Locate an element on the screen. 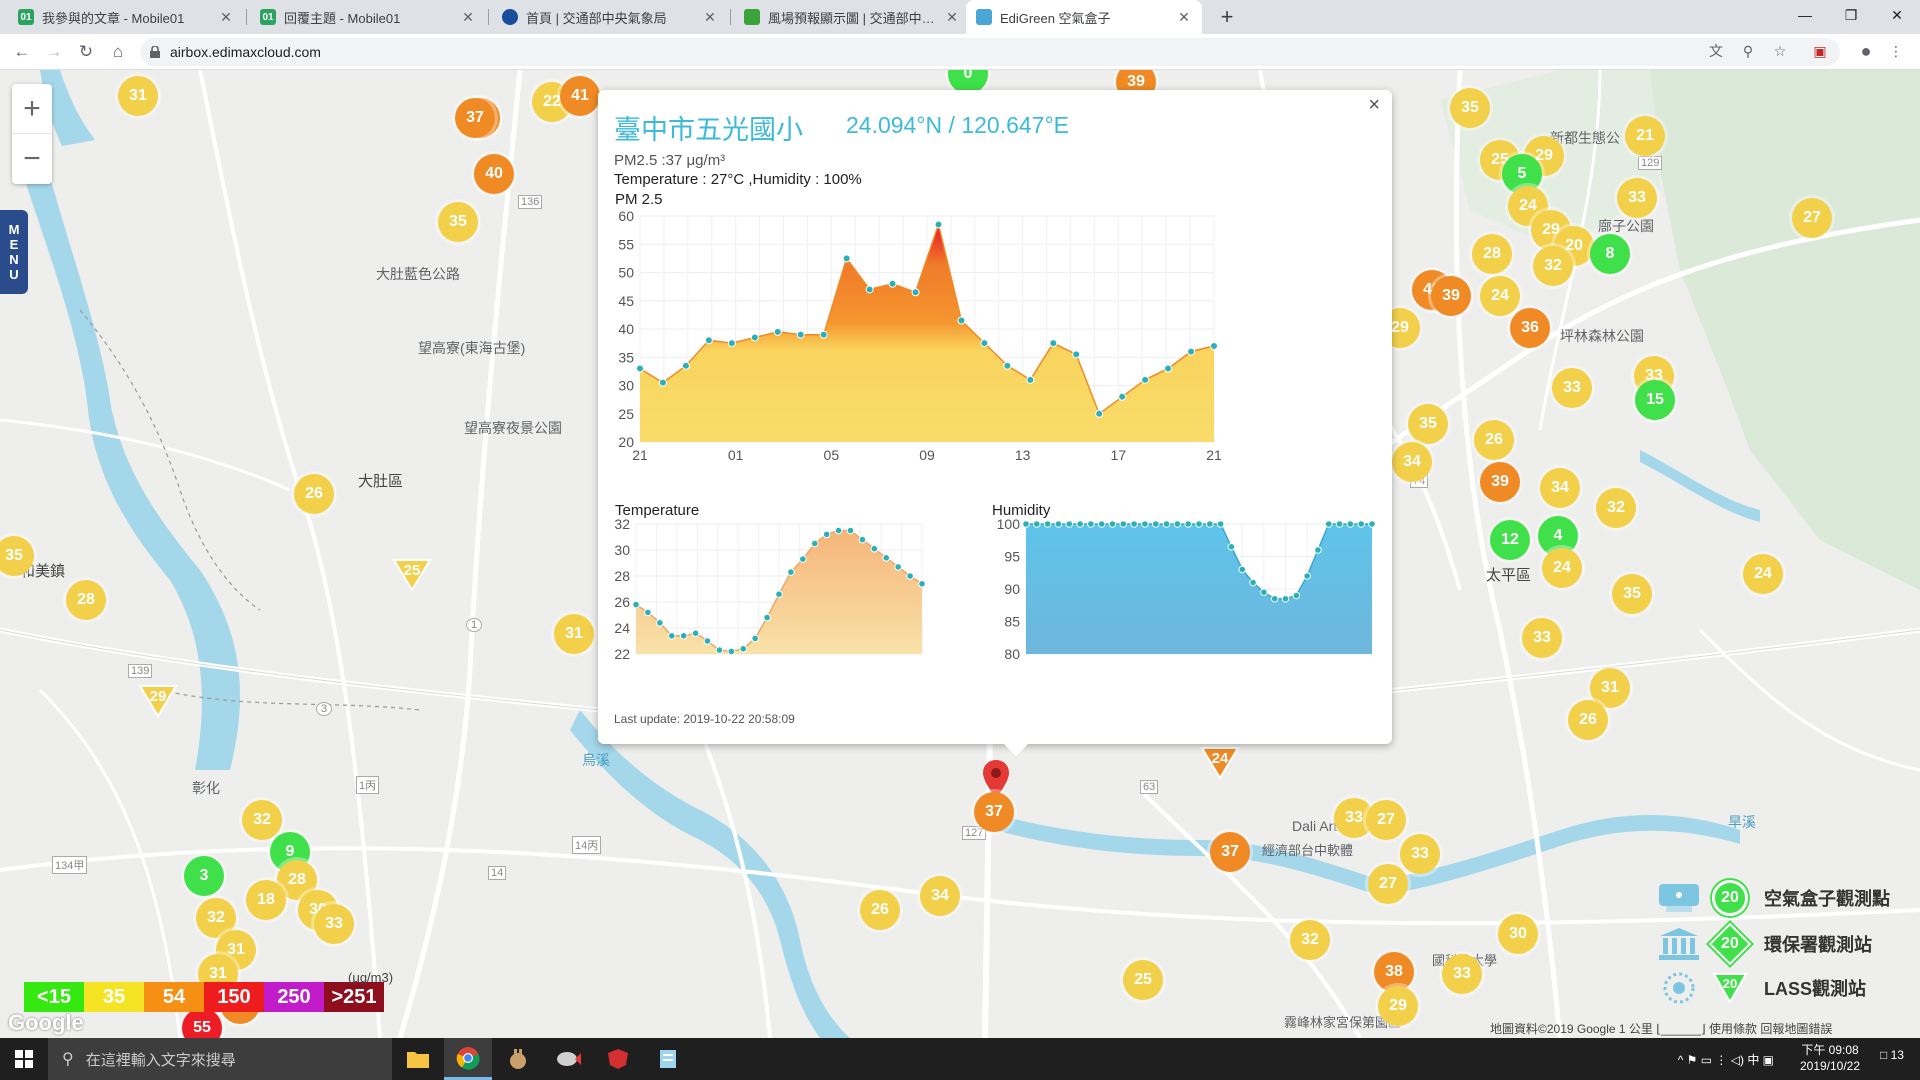  y-tick-label: 28 is located at coordinates (622, 576).